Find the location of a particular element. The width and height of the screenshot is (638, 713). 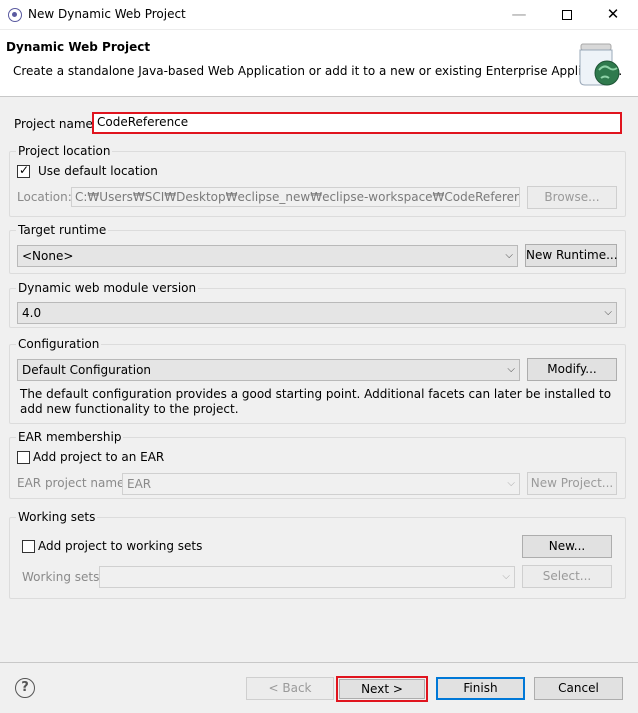

working-sets-label: Working sets: is located at coordinates (63, 577).